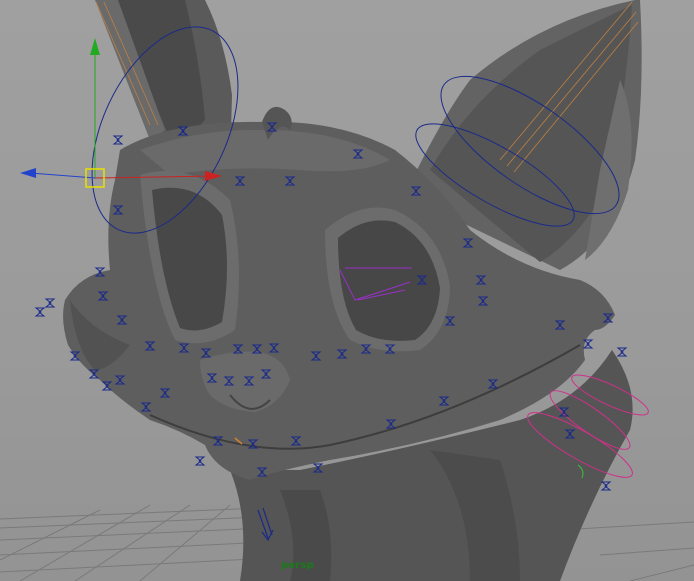 The height and width of the screenshot is (581, 694). I want to click on y-axis-handle, so click(95, 46).